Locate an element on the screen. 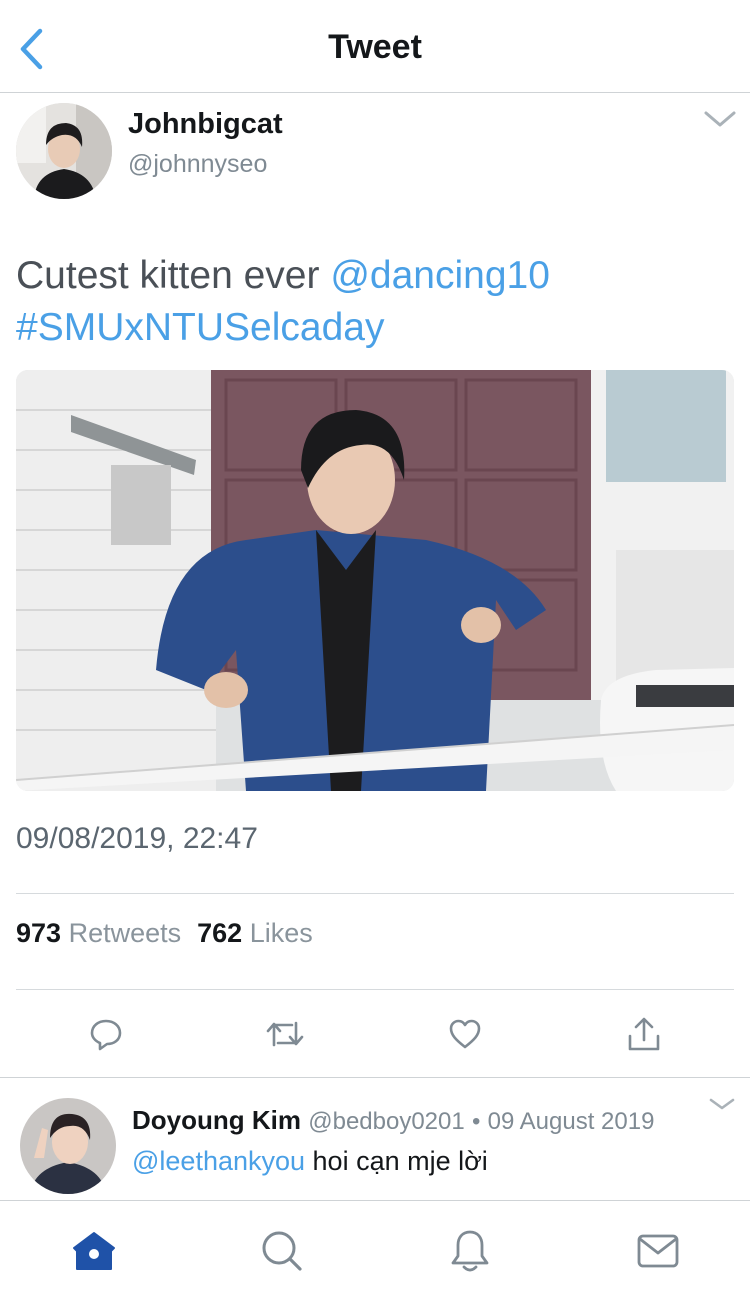  page-title: Tweet is located at coordinates (375, 47).